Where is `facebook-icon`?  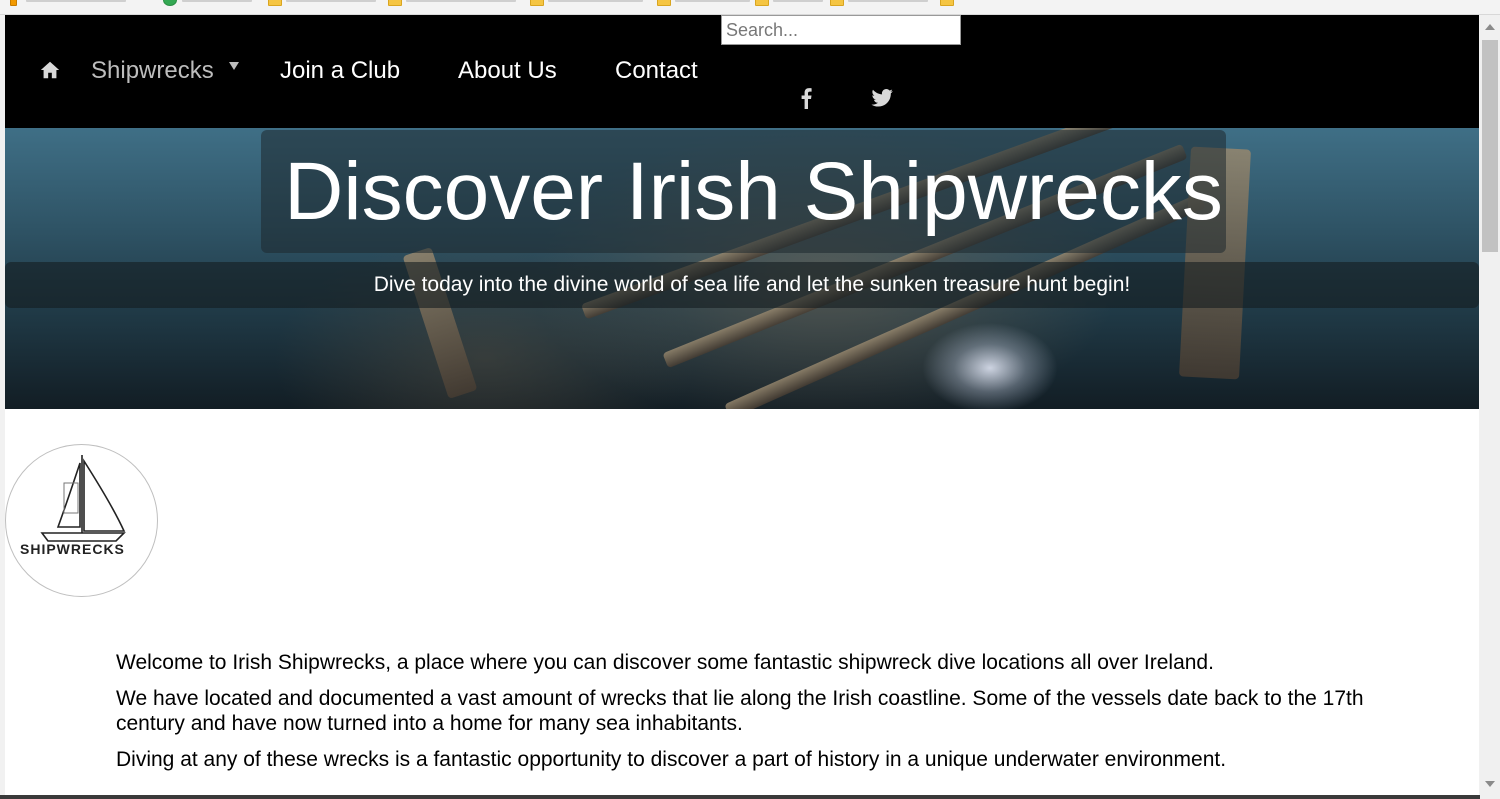
facebook-icon is located at coordinates (806, 98).